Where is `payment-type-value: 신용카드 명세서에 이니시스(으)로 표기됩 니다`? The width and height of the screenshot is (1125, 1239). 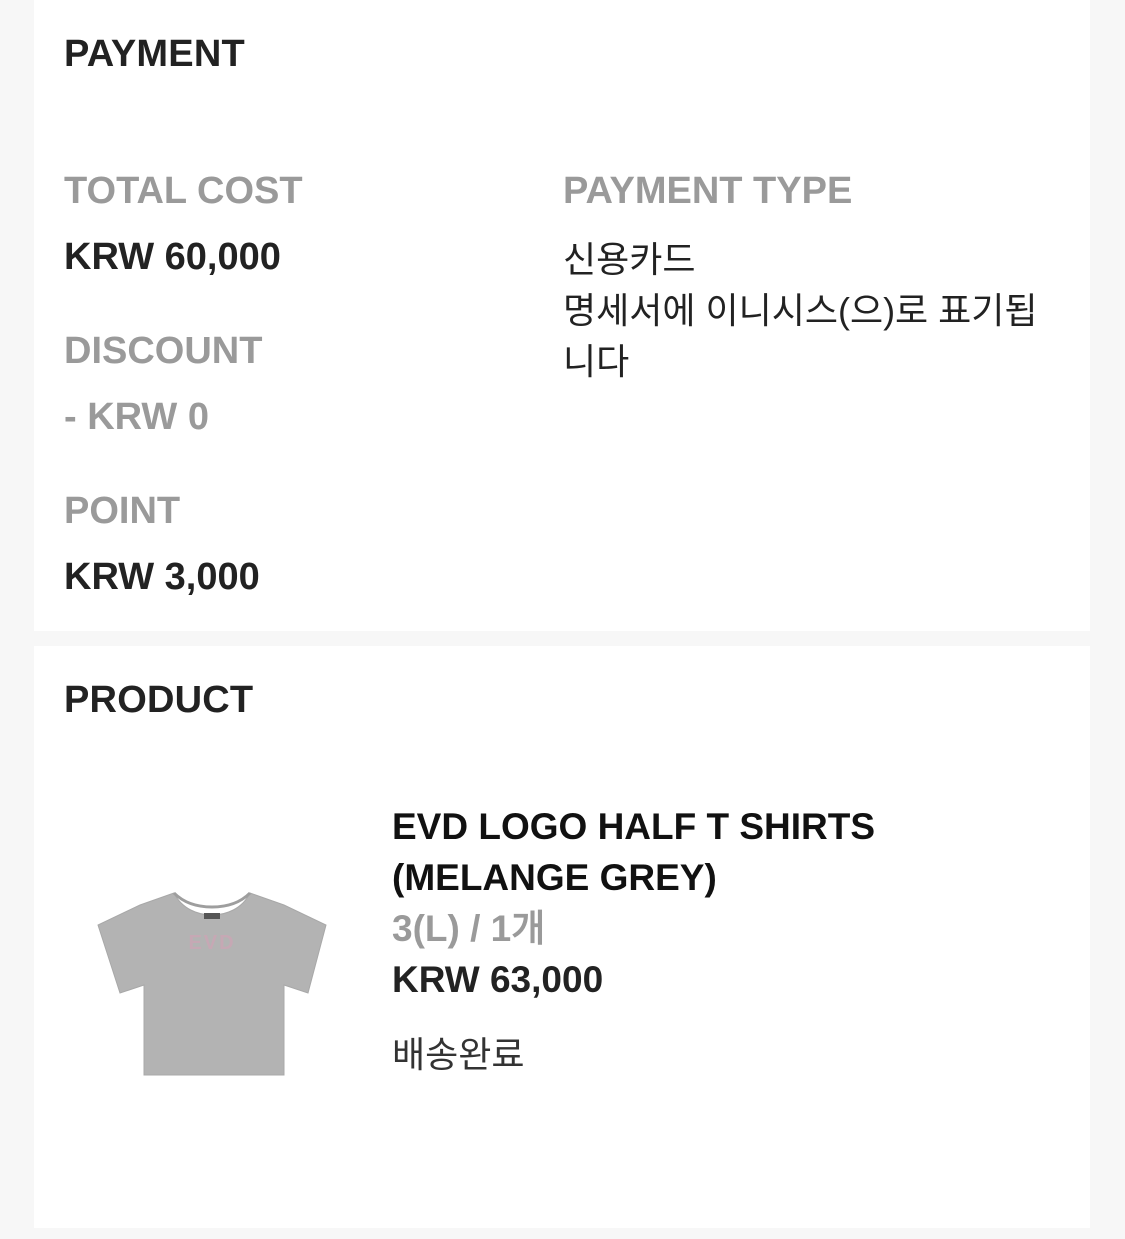 payment-type-value: 신용카드 명세서에 이니시스(으)로 표기됩 니다 is located at coordinates (813, 310).